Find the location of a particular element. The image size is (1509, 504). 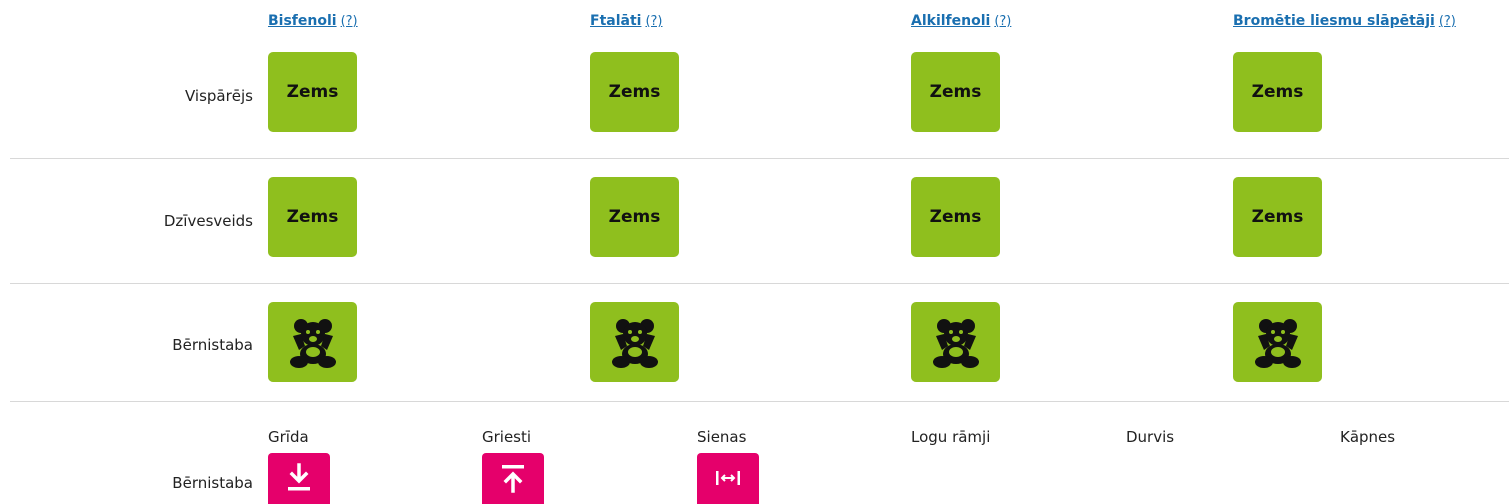

nursery-badge-brometie is located at coordinates (1277, 342).